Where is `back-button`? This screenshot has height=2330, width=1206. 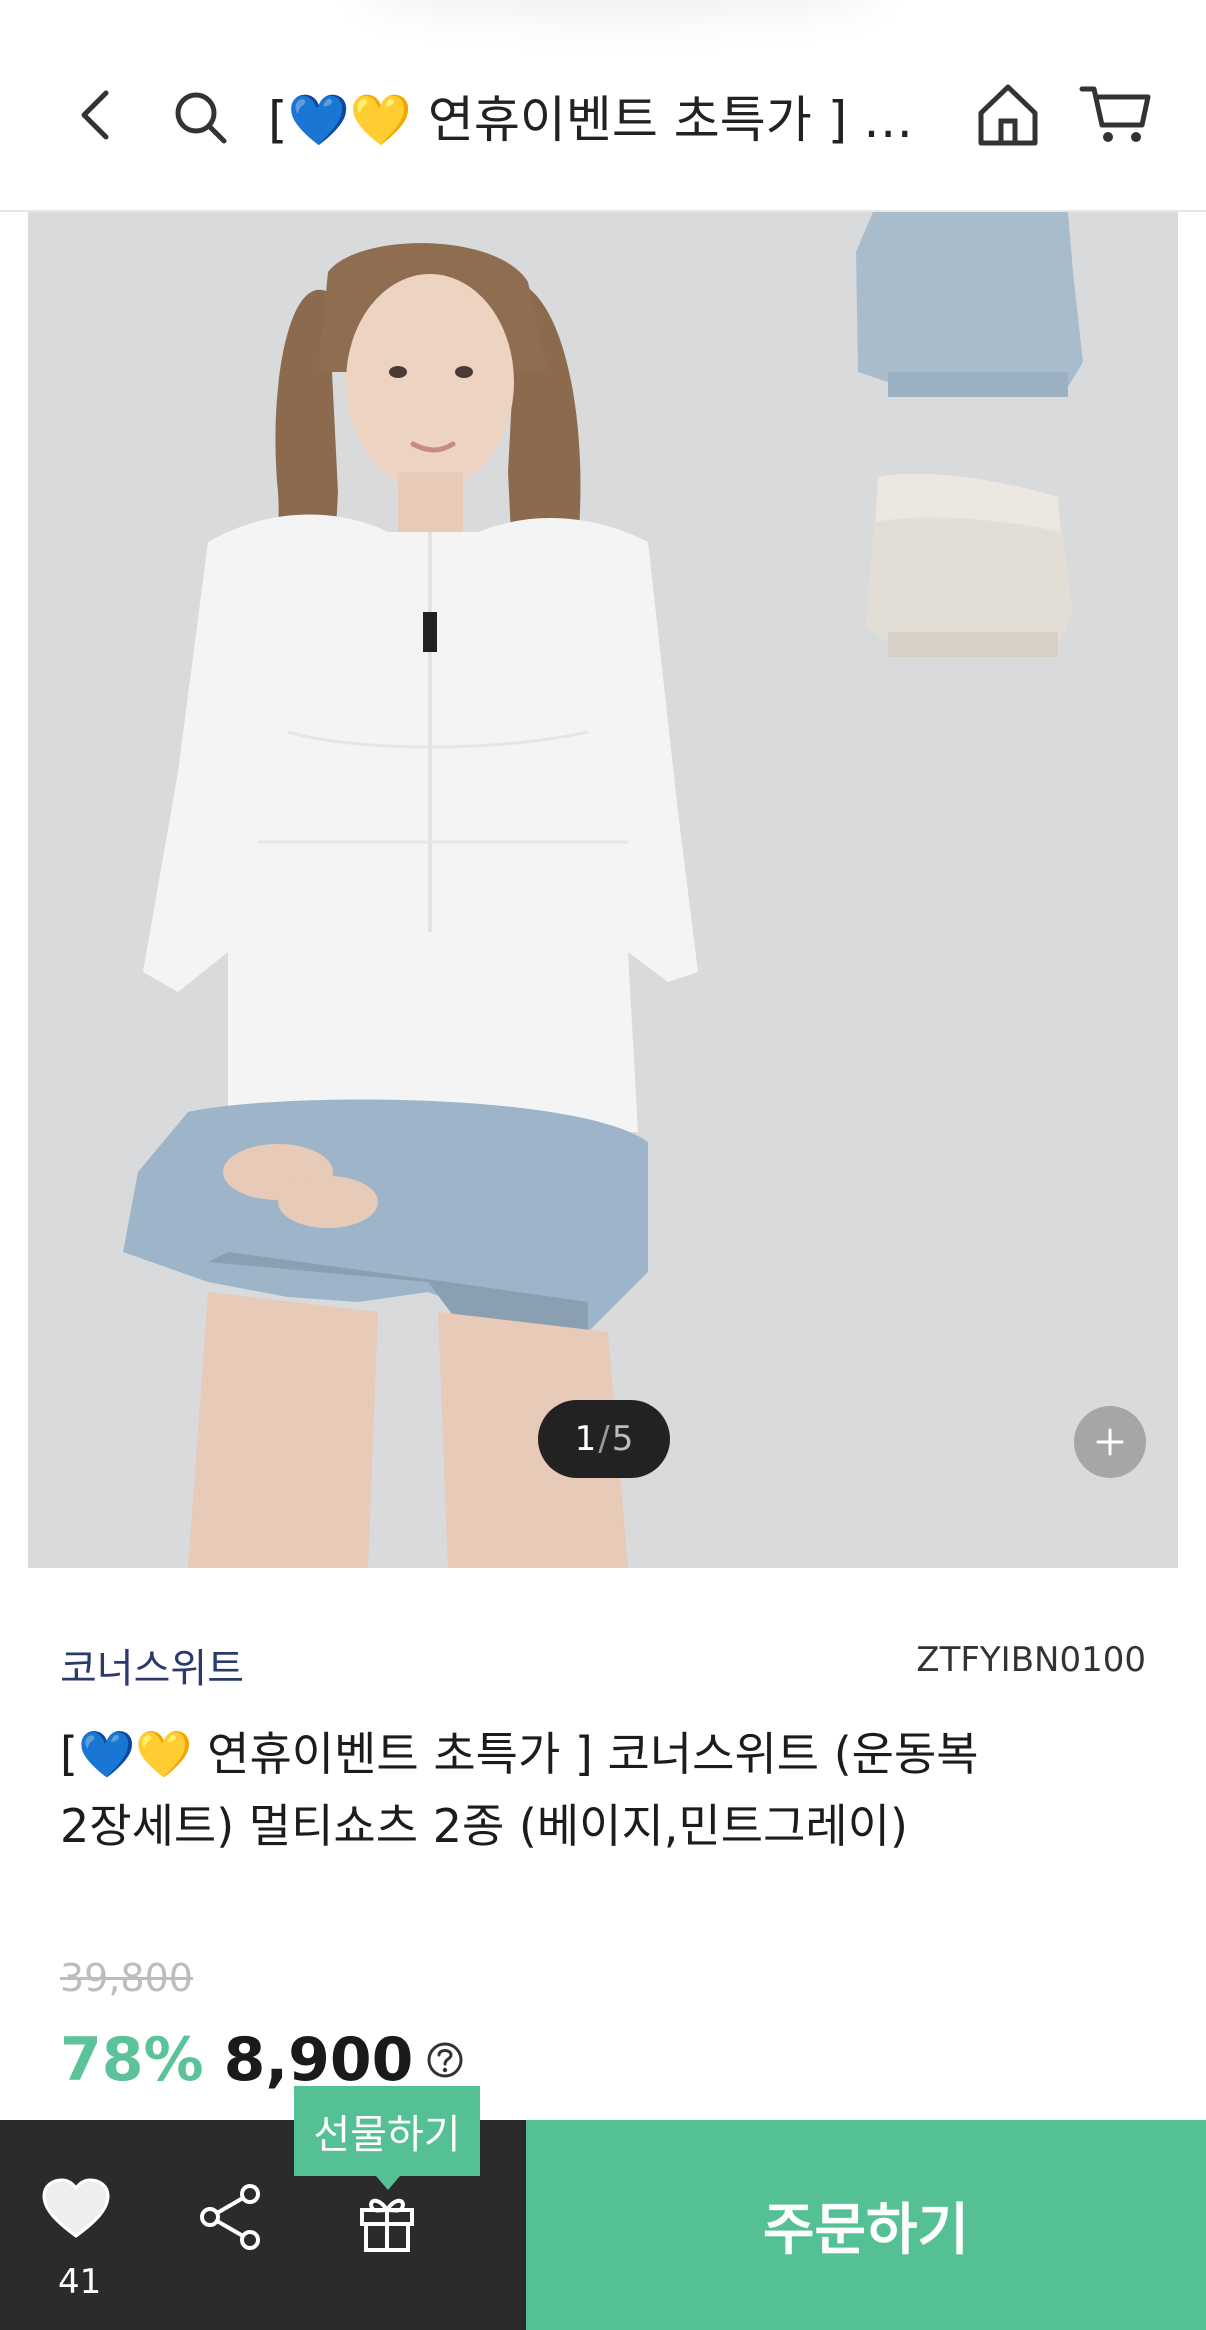
back-button is located at coordinates (95, 115).